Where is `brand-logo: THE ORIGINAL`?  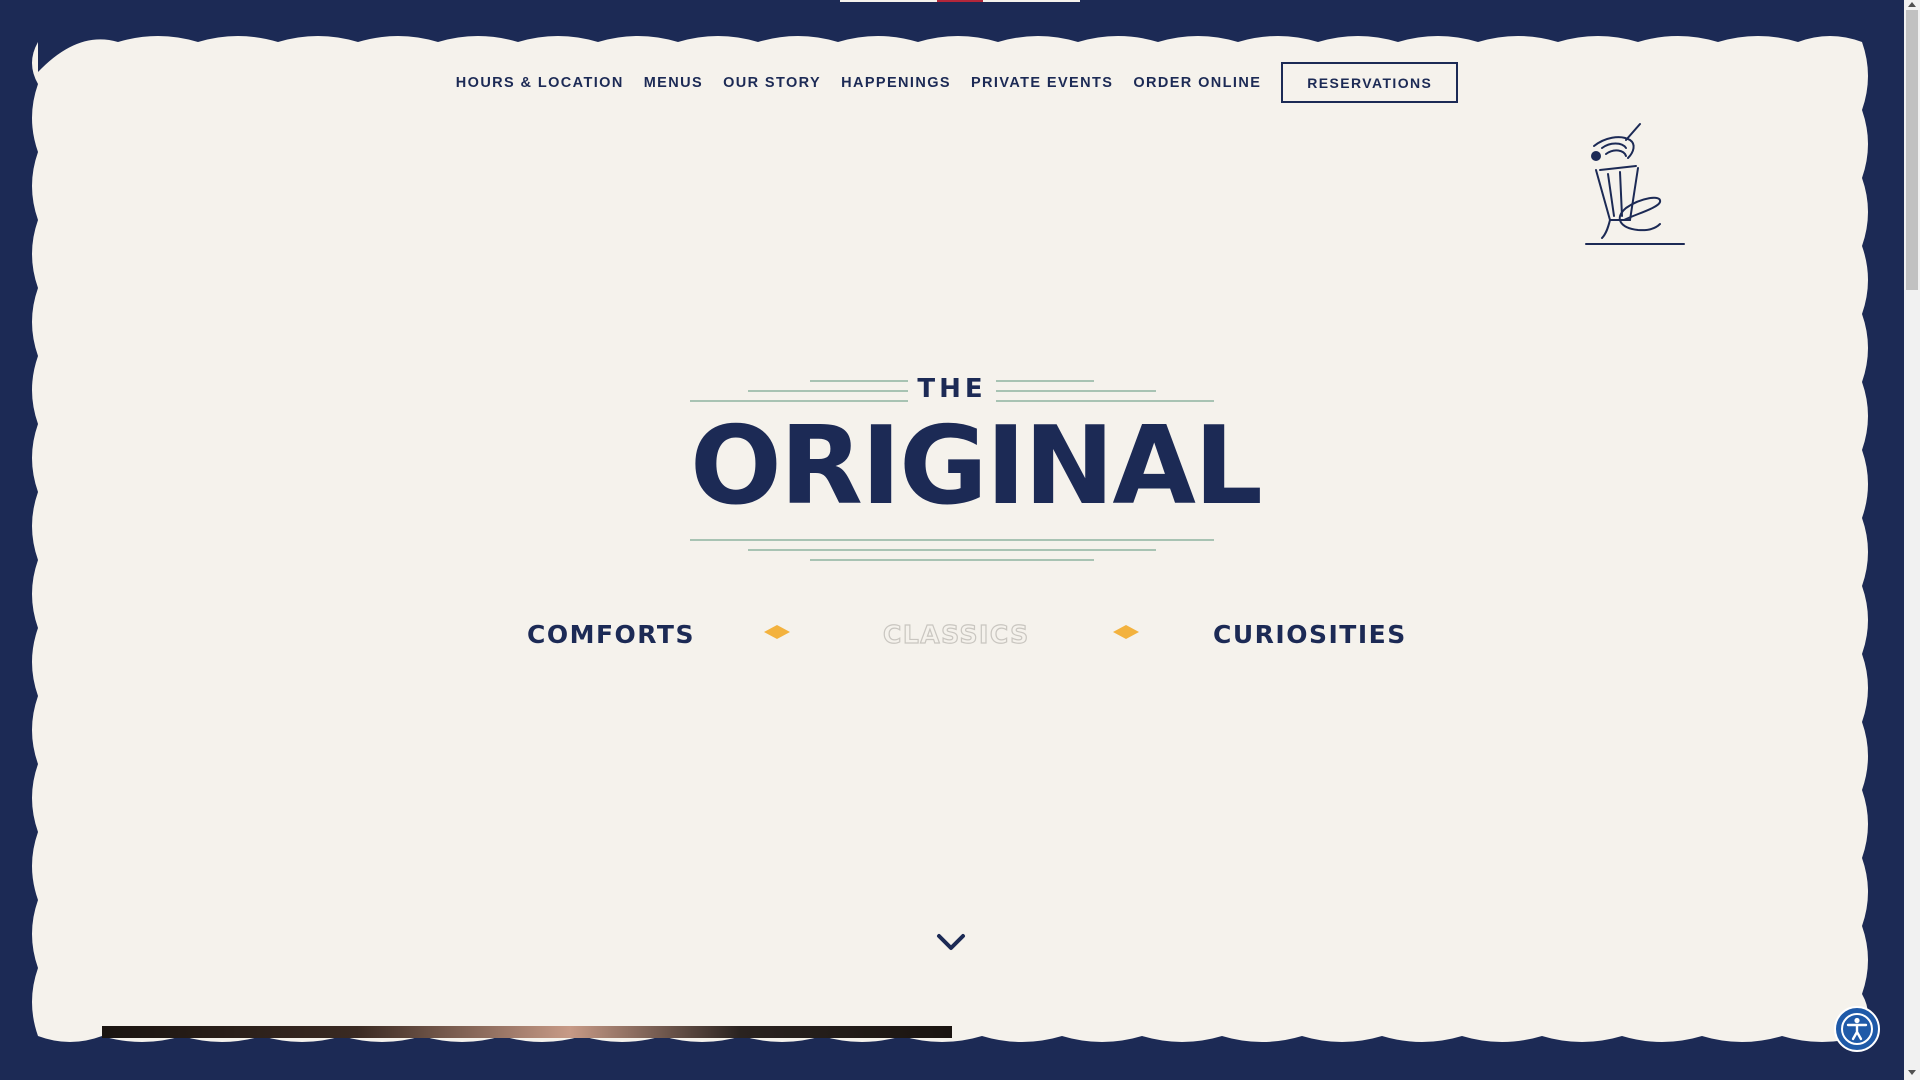
brand-logo: THE ORIGINAL is located at coordinates (976, 468).